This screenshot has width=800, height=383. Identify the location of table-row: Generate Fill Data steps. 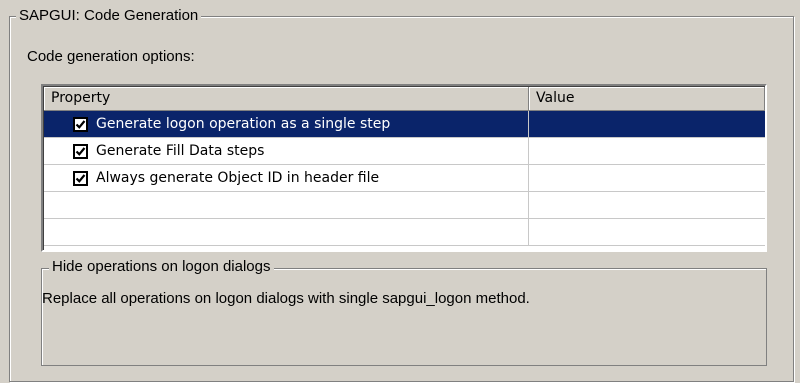
(404, 151).